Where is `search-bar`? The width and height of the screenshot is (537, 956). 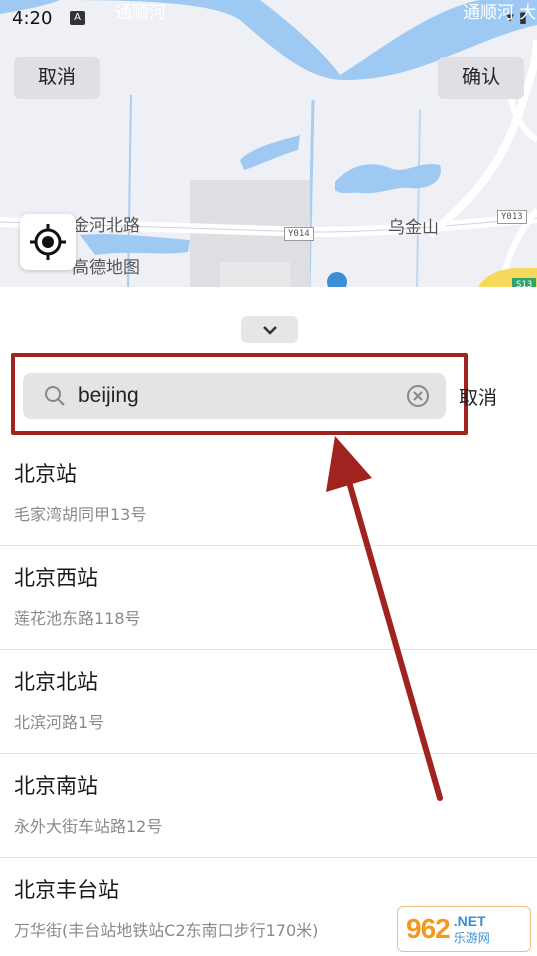
search-bar is located at coordinates (234, 396).